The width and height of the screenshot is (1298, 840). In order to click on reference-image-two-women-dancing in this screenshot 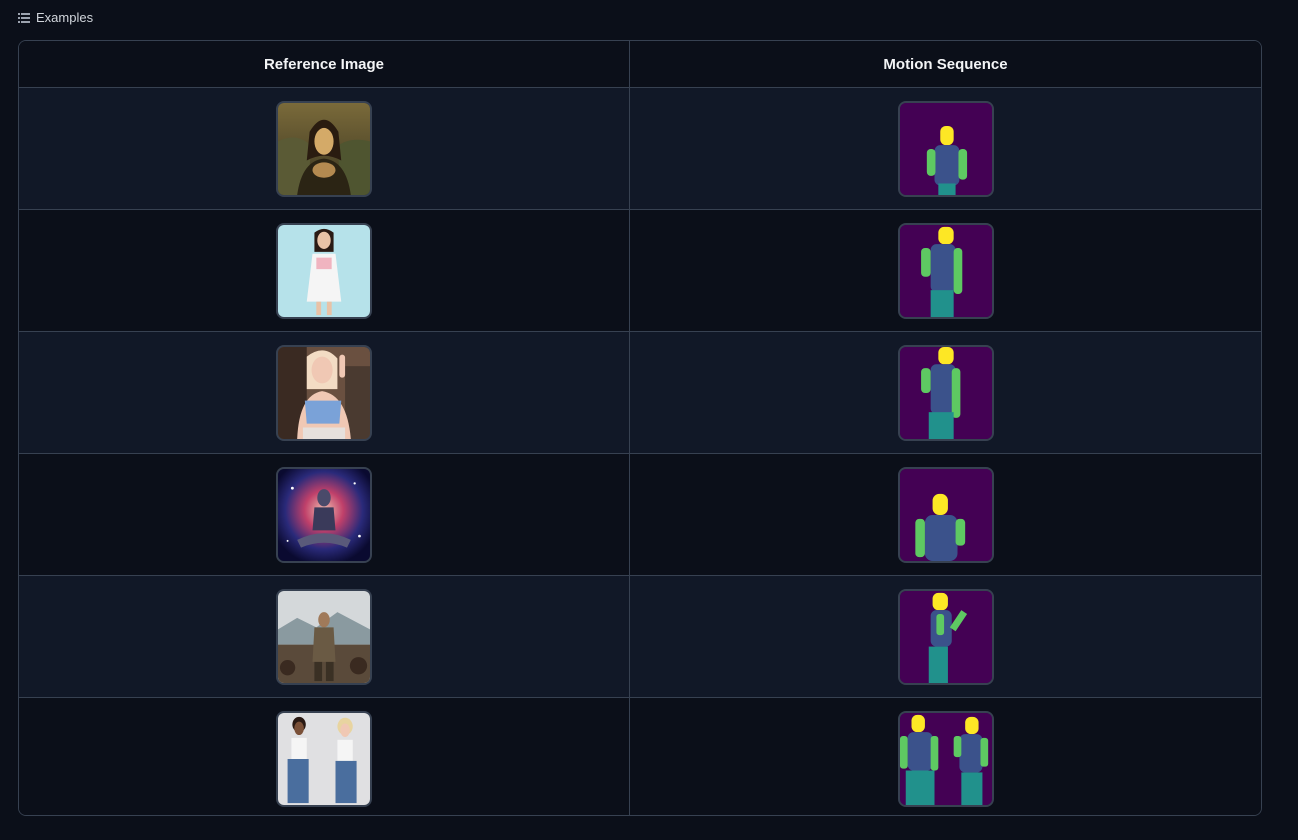, I will do `click(324, 759)`.